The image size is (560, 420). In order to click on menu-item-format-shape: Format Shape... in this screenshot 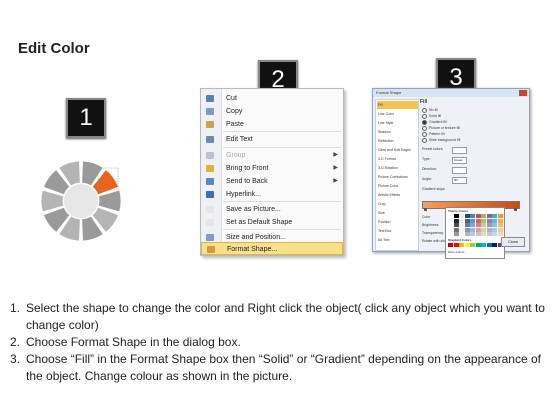, I will do `click(272, 248)`.